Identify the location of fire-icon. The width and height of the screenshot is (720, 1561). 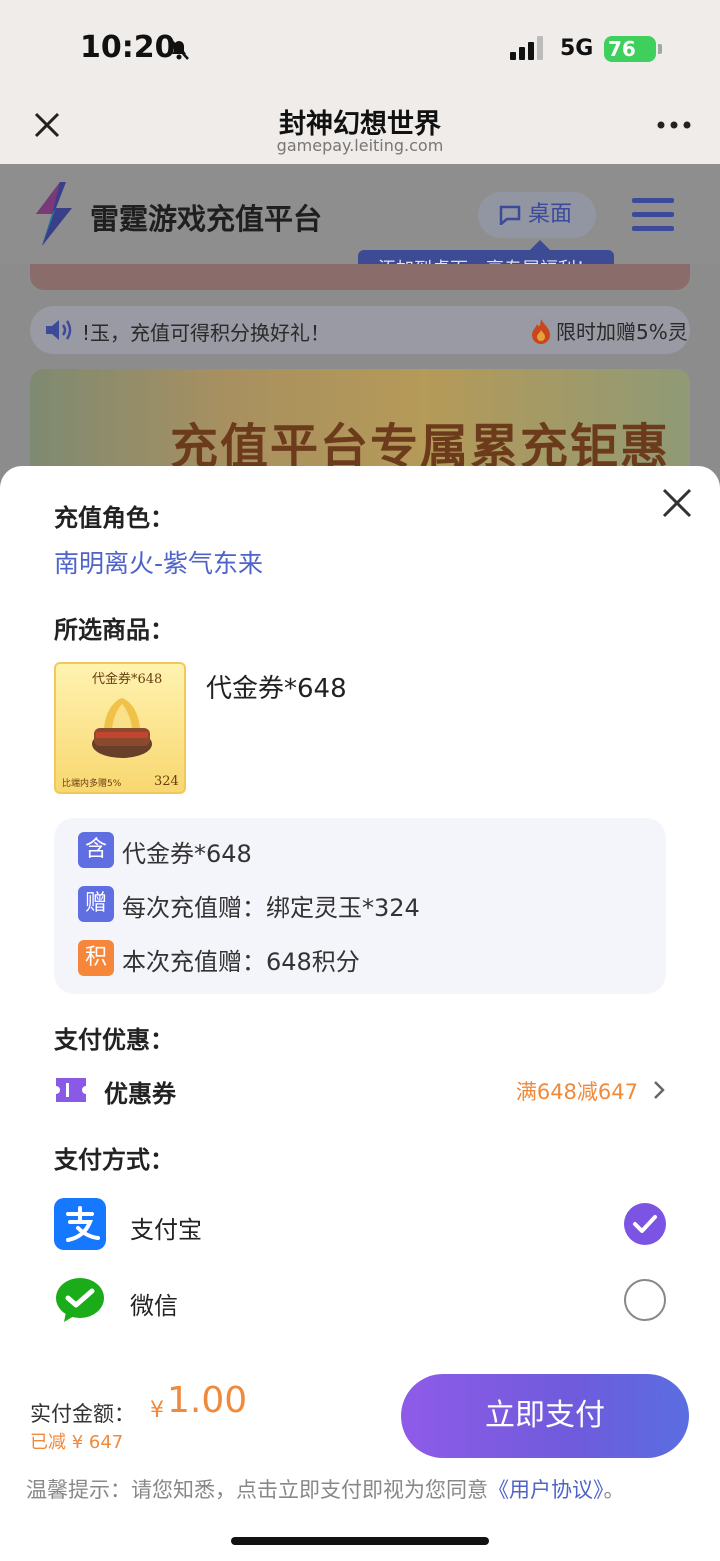
(541, 331).